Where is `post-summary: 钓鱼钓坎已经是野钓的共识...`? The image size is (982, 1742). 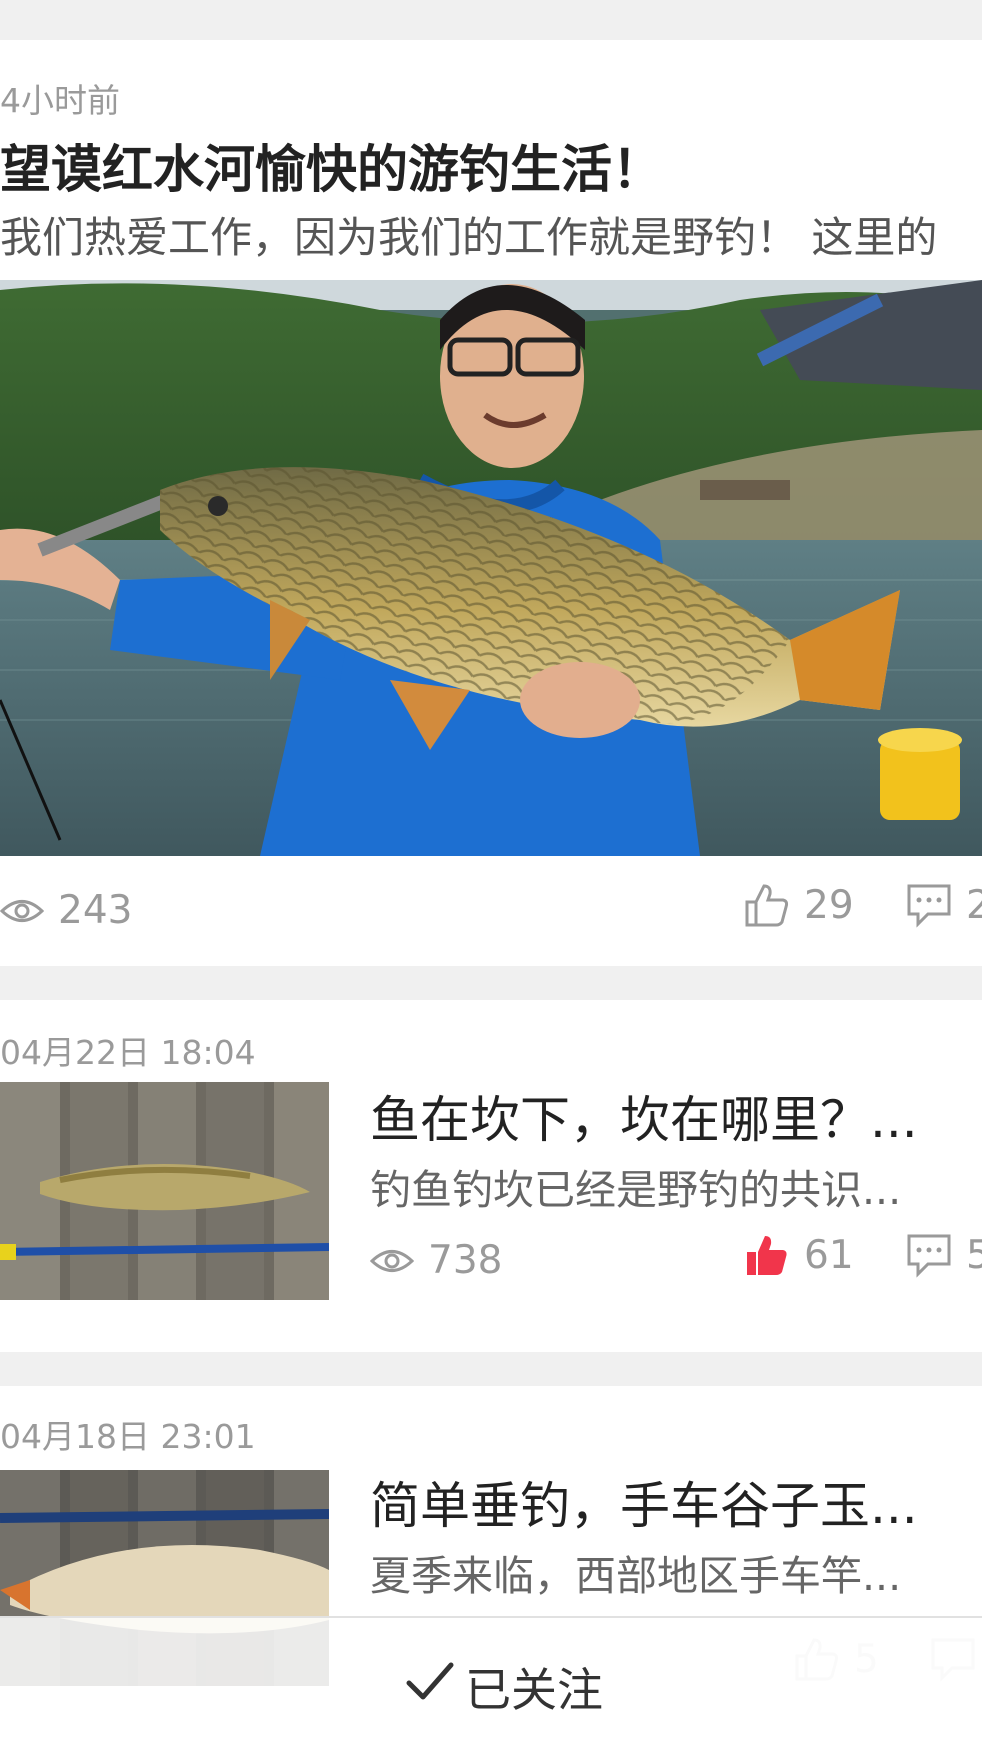
post-summary: 钓鱼钓坎已经是野钓的共识... is located at coordinates (636, 1190).